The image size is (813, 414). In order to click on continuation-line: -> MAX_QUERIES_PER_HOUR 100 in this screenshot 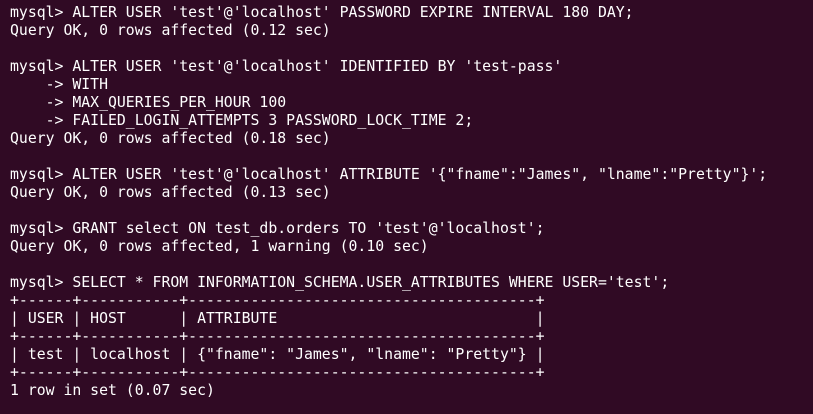, I will do `click(148, 102)`.